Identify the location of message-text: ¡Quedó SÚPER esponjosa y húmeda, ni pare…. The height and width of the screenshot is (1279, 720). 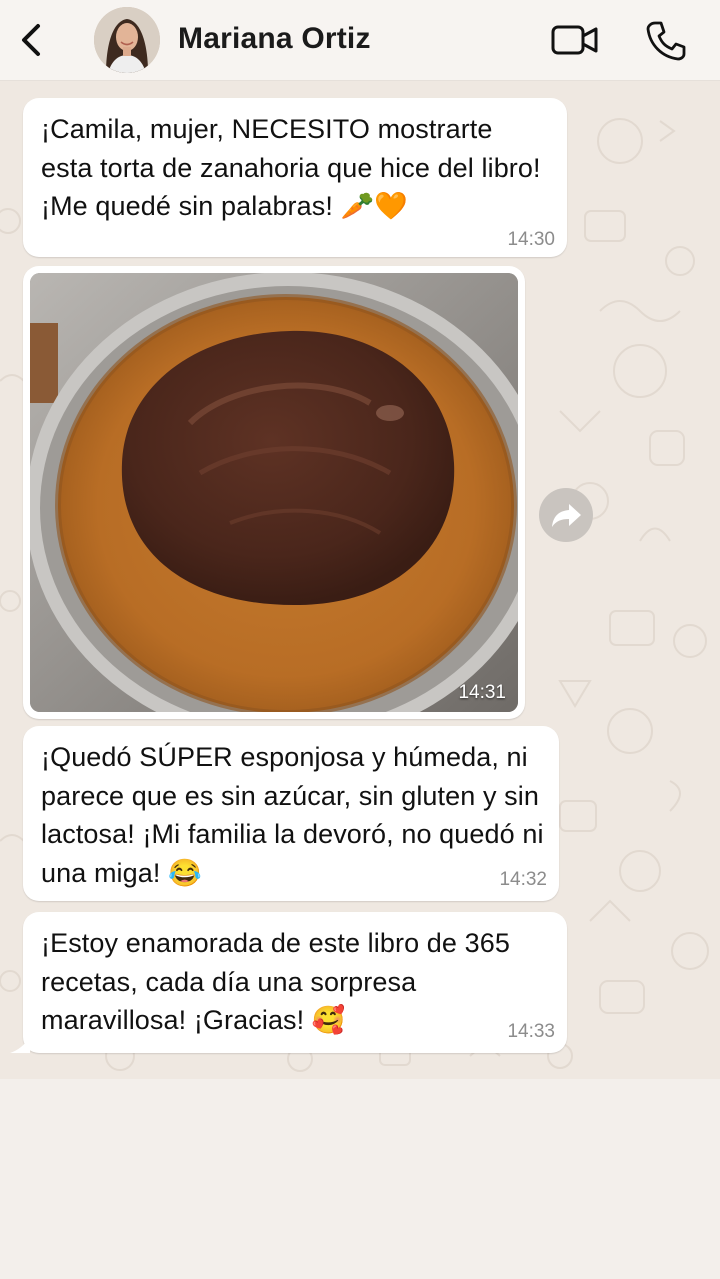
(292, 815).